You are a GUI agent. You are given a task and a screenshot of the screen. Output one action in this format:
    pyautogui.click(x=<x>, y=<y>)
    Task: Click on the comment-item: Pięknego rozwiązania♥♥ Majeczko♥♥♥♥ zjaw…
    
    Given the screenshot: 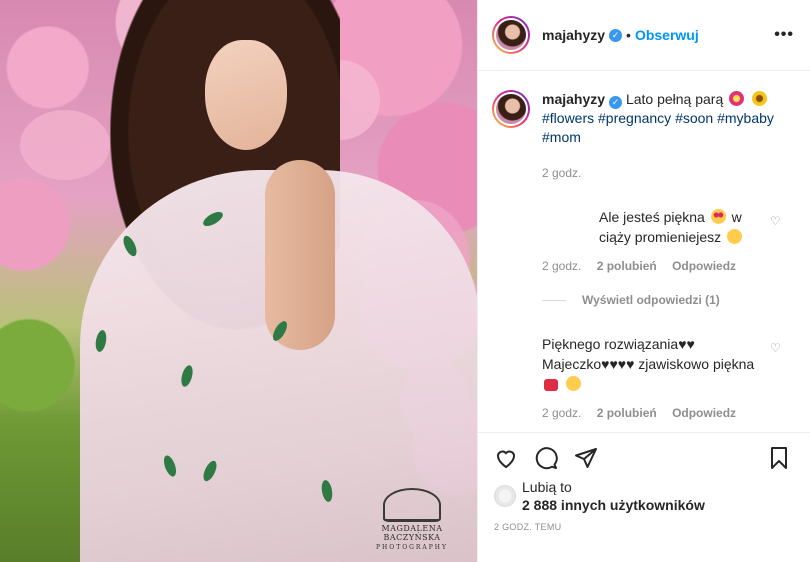 What is the action you would take?
    pyautogui.click(x=644, y=364)
    